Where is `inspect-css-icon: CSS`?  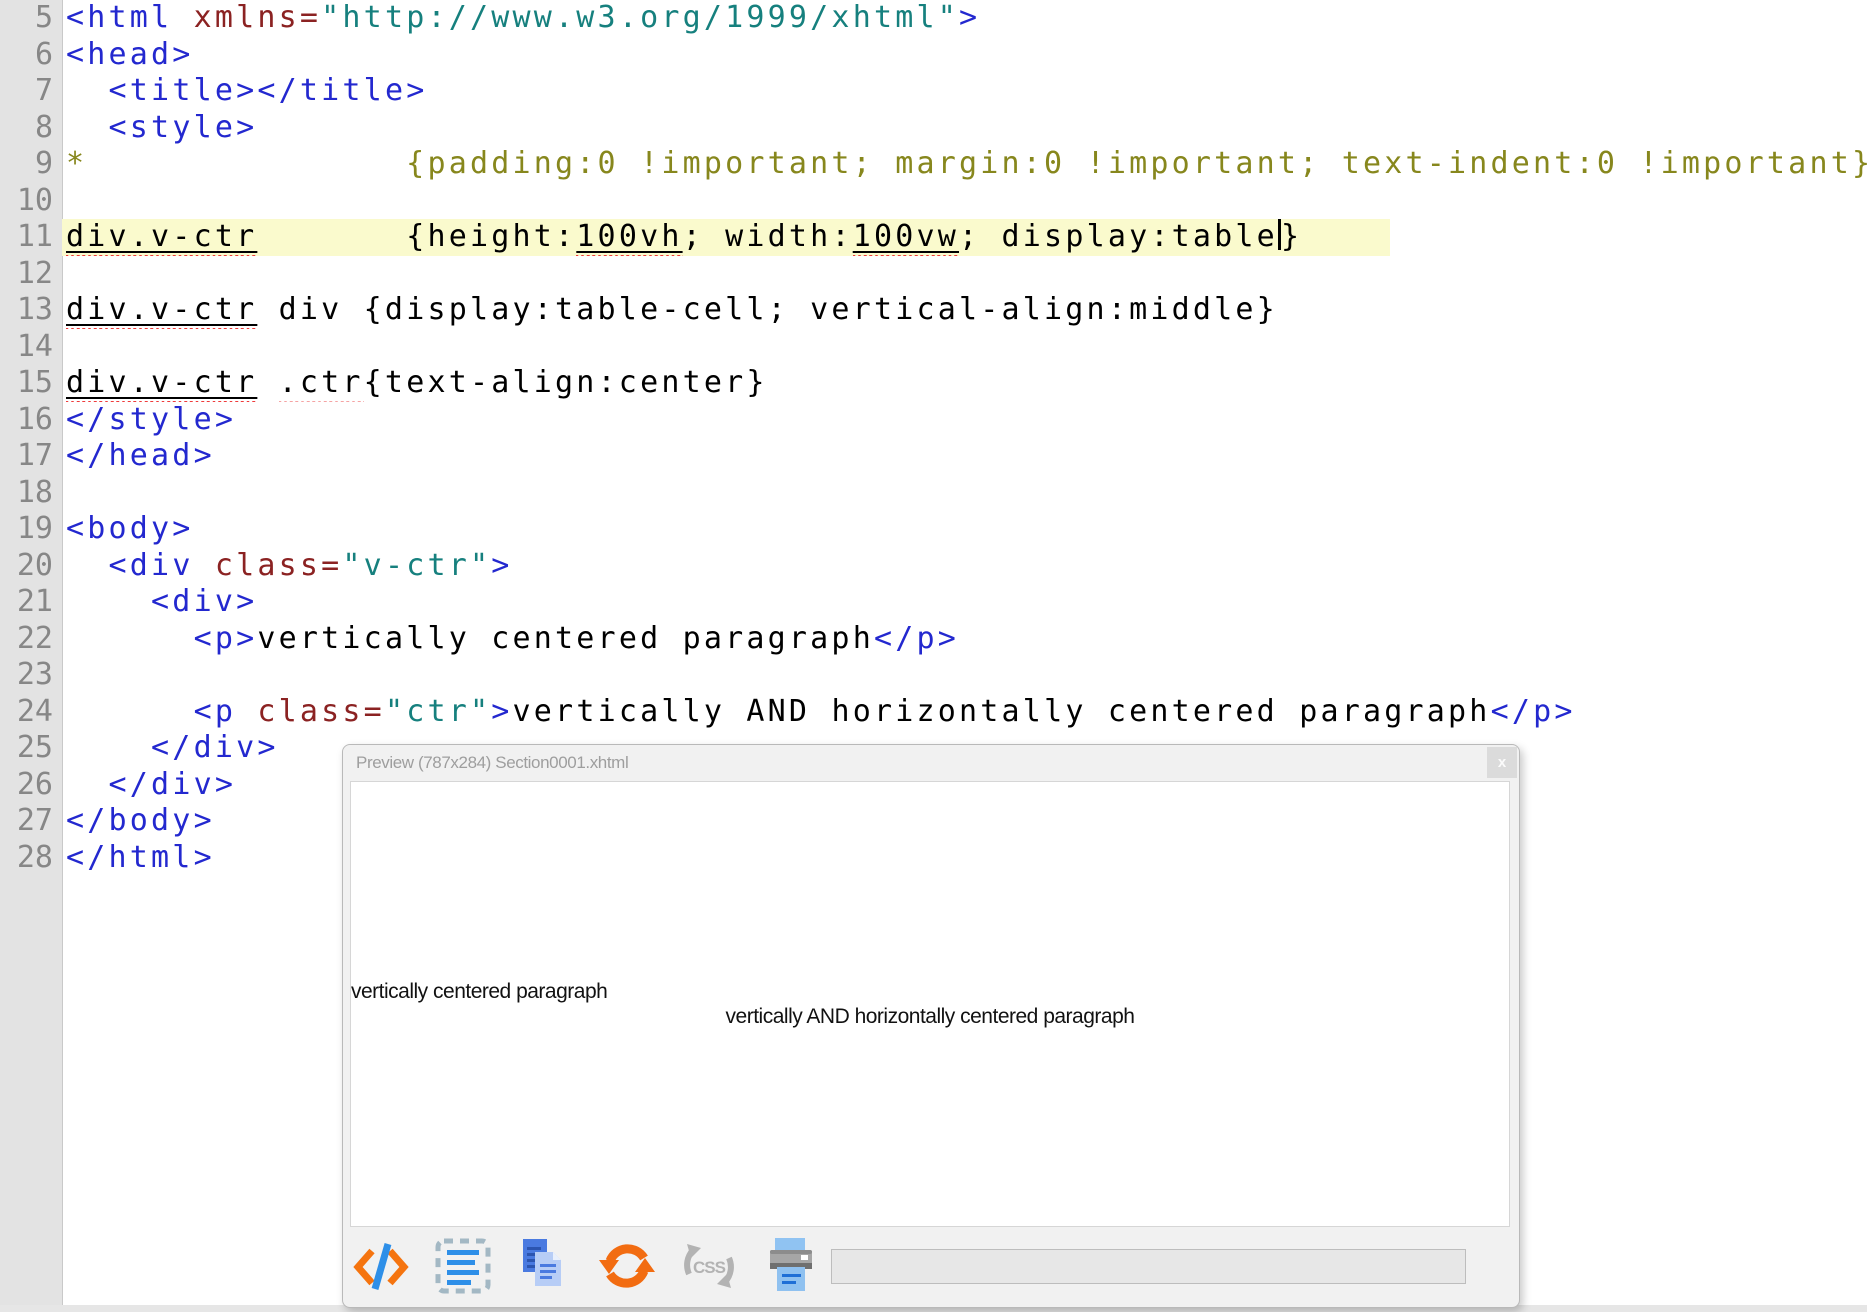 inspect-css-icon: CSS is located at coordinates (709, 1266).